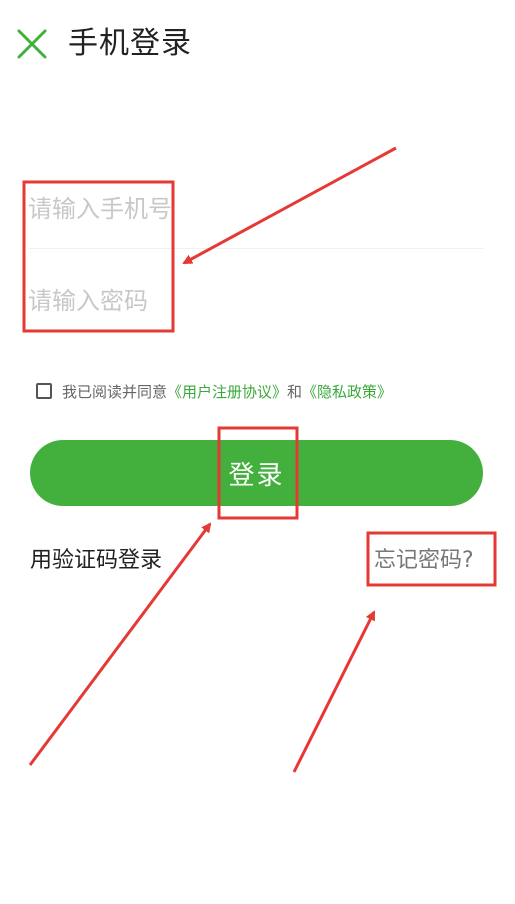 Image resolution: width=515 pixels, height=904 pixels. Describe the element at coordinates (44, 391) in the screenshot. I see `agreement-checkbox` at that location.